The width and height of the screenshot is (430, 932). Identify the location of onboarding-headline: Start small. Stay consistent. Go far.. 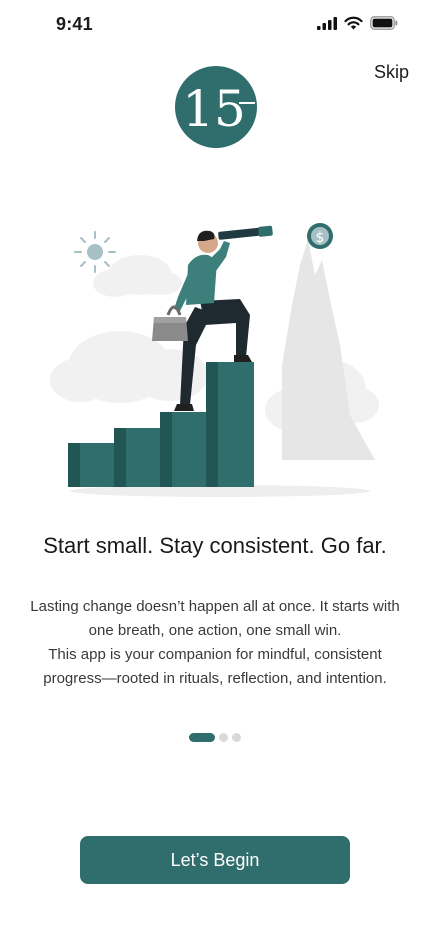
(215, 545).